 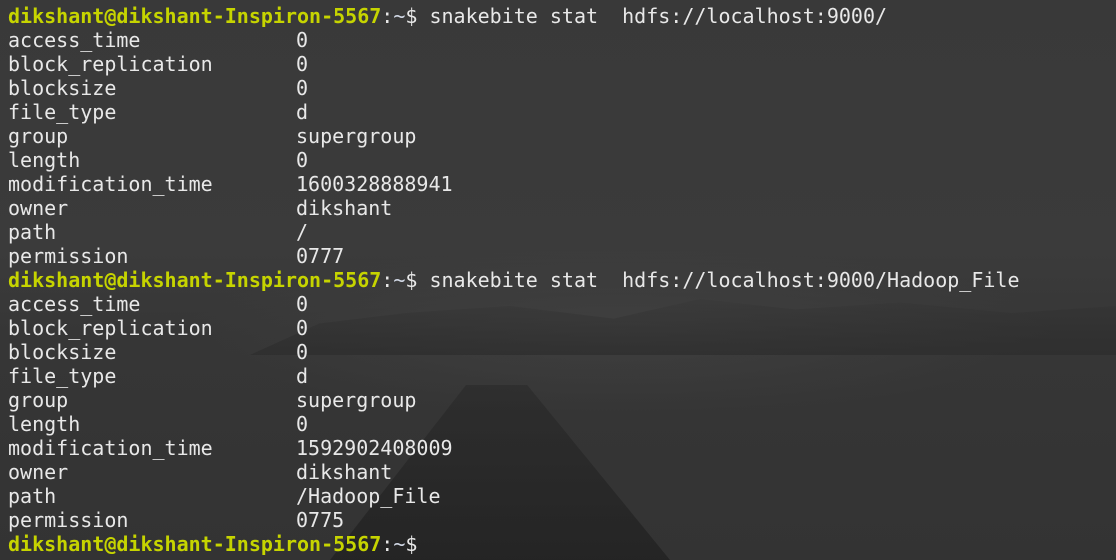 What do you see at coordinates (368, 496) in the screenshot?
I see `stat-value: /Hadoop_File` at bounding box center [368, 496].